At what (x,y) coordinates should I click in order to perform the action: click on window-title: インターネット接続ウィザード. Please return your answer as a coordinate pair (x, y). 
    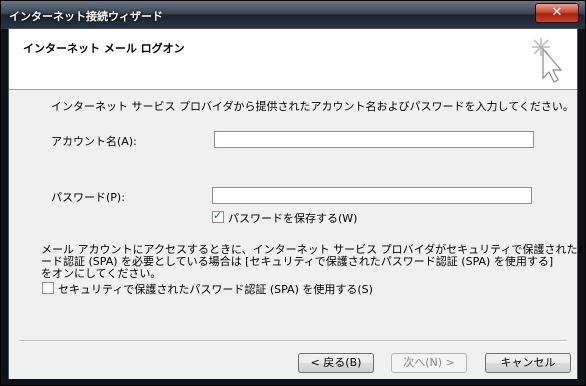
    Looking at the image, I should click on (86, 16).